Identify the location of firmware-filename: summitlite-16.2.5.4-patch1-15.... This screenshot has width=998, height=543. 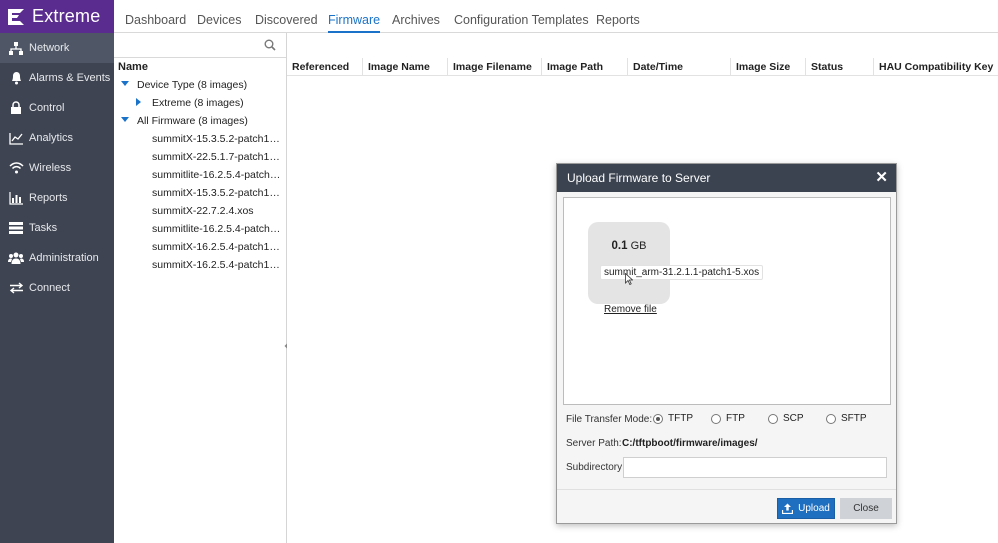
(217, 175).